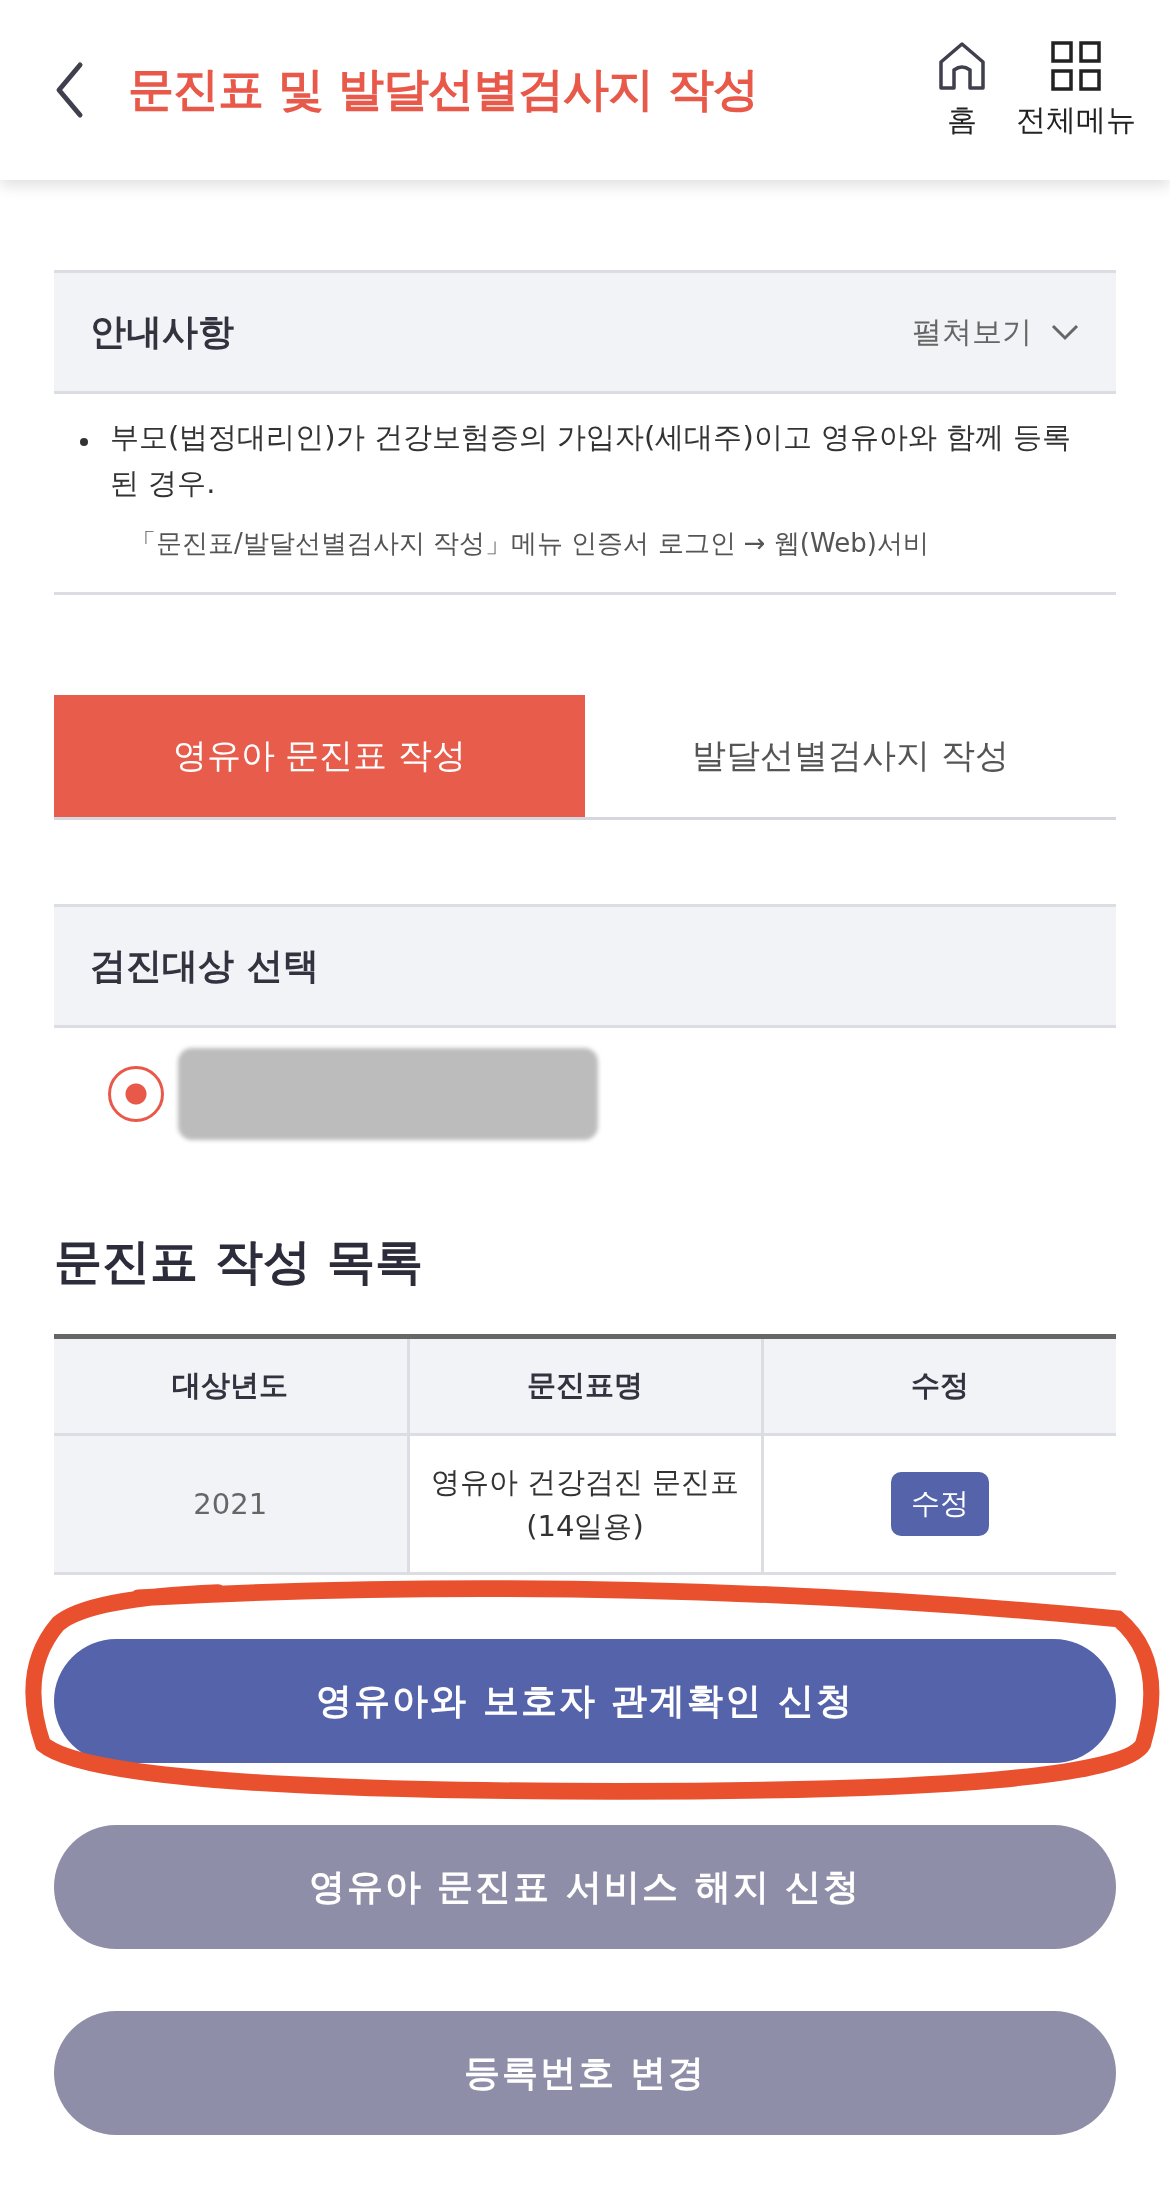  I want to click on primary-button: 영유아와 보호자 관계확인 신청, so click(585, 1701).